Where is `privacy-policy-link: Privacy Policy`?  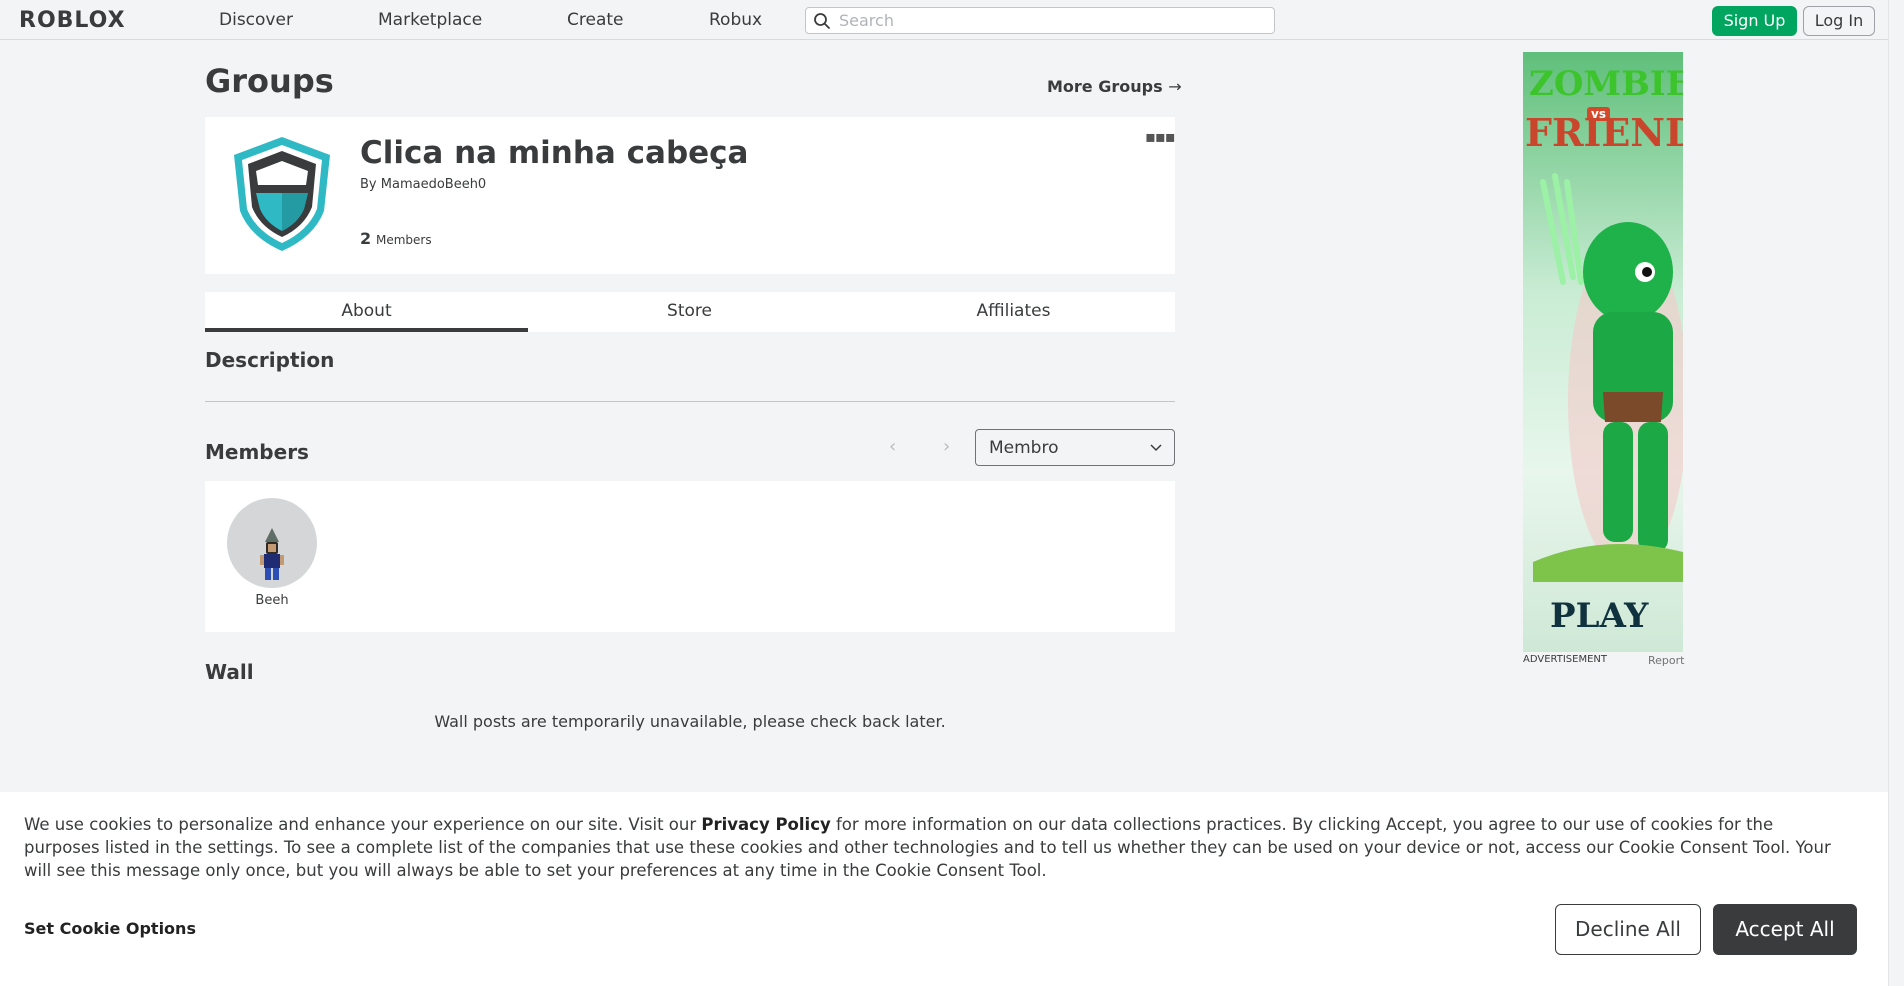 privacy-policy-link: Privacy Policy is located at coordinates (765, 824).